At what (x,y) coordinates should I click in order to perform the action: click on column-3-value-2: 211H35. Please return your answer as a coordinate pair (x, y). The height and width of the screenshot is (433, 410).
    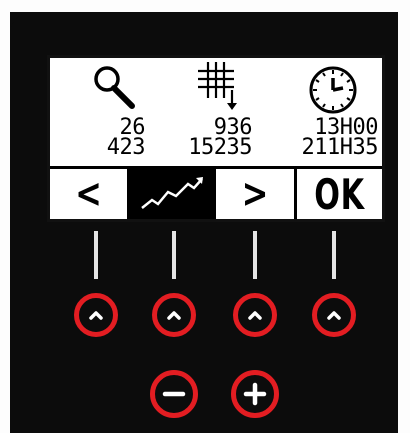
    Looking at the image, I should click on (340, 147).